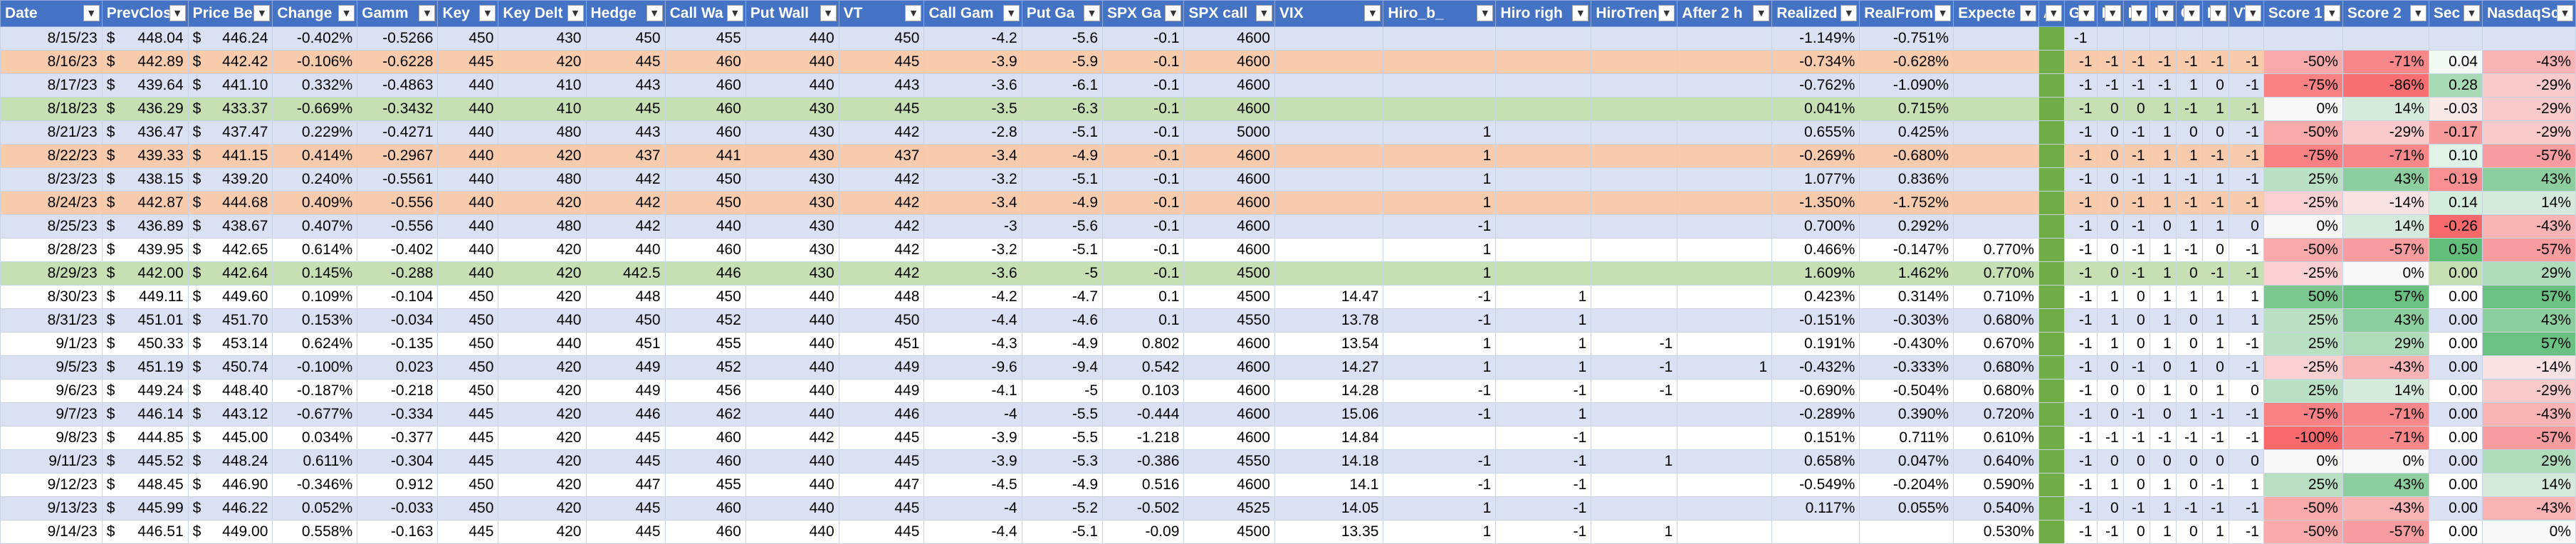  What do you see at coordinates (1062, 461) in the screenshot?
I see `table-cell: -5.3` at bounding box center [1062, 461].